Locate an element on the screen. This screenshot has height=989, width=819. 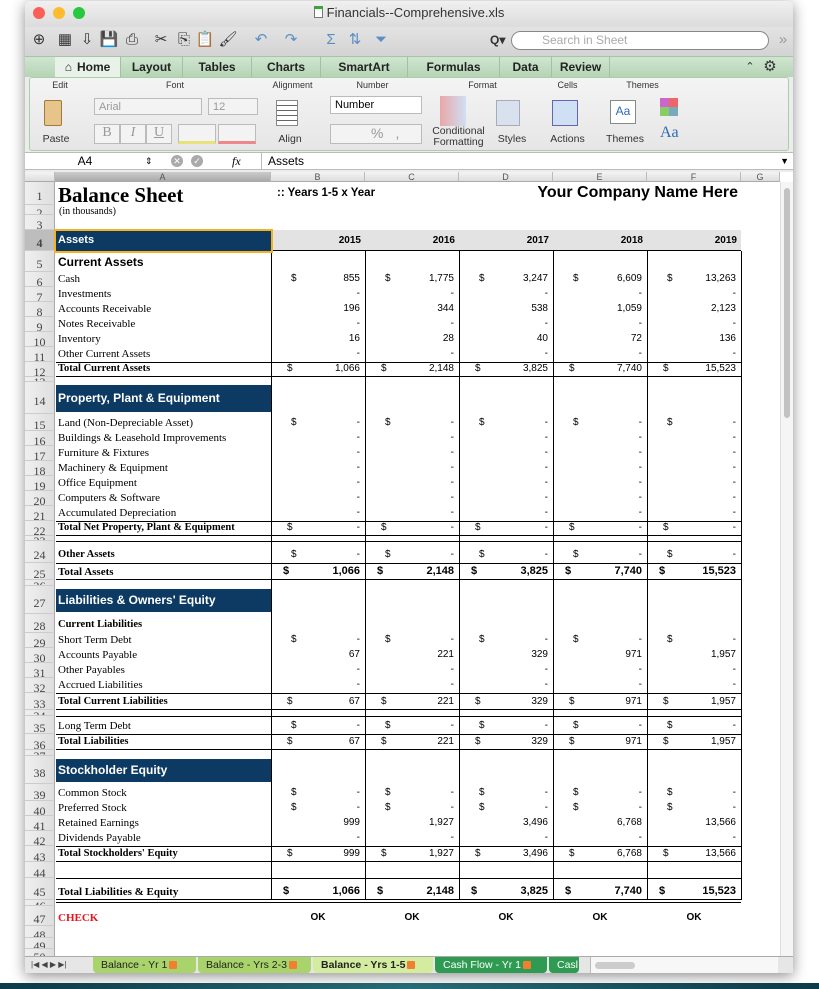
column-header-D: D is located at coordinates (506, 177).